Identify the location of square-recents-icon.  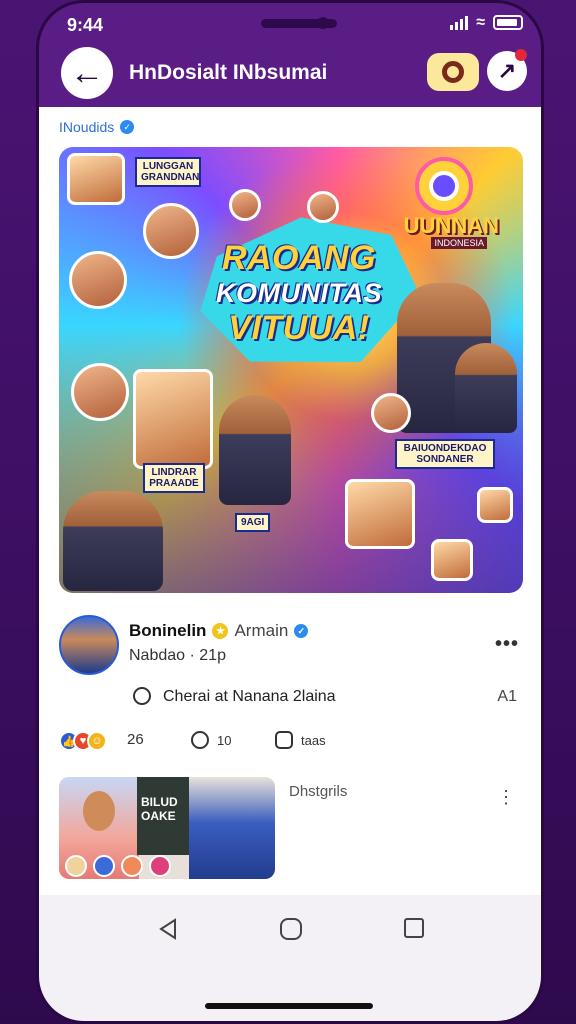
(414, 928).